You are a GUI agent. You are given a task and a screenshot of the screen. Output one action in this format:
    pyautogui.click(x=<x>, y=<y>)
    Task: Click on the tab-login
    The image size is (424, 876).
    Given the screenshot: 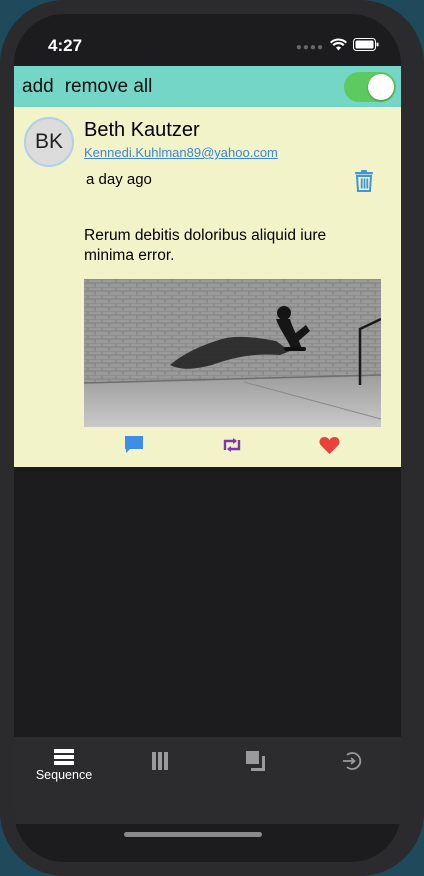 What is the action you would take?
    pyautogui.click(x=352, y=767)
    